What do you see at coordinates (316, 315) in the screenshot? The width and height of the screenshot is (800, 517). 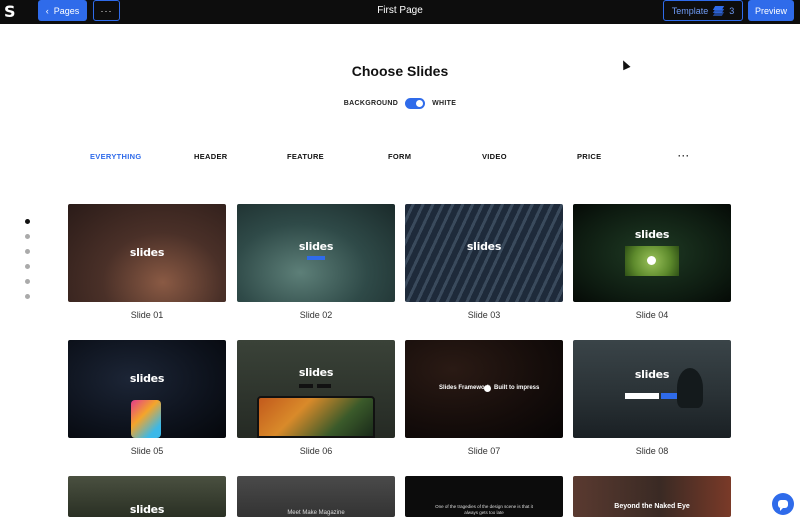 I see `slide-caption: Slide 02` at bounding box center [316, 315].